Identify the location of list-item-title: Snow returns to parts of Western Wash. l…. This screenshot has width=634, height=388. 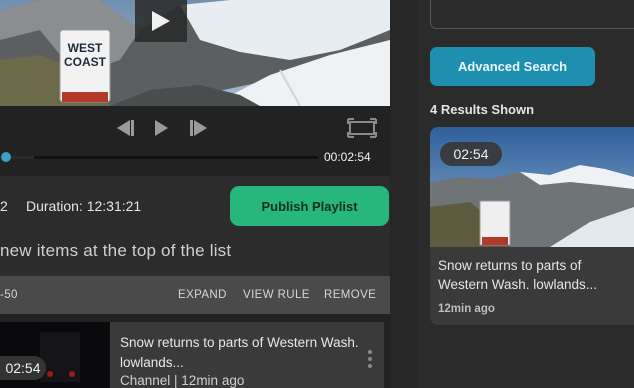
(239, 352).